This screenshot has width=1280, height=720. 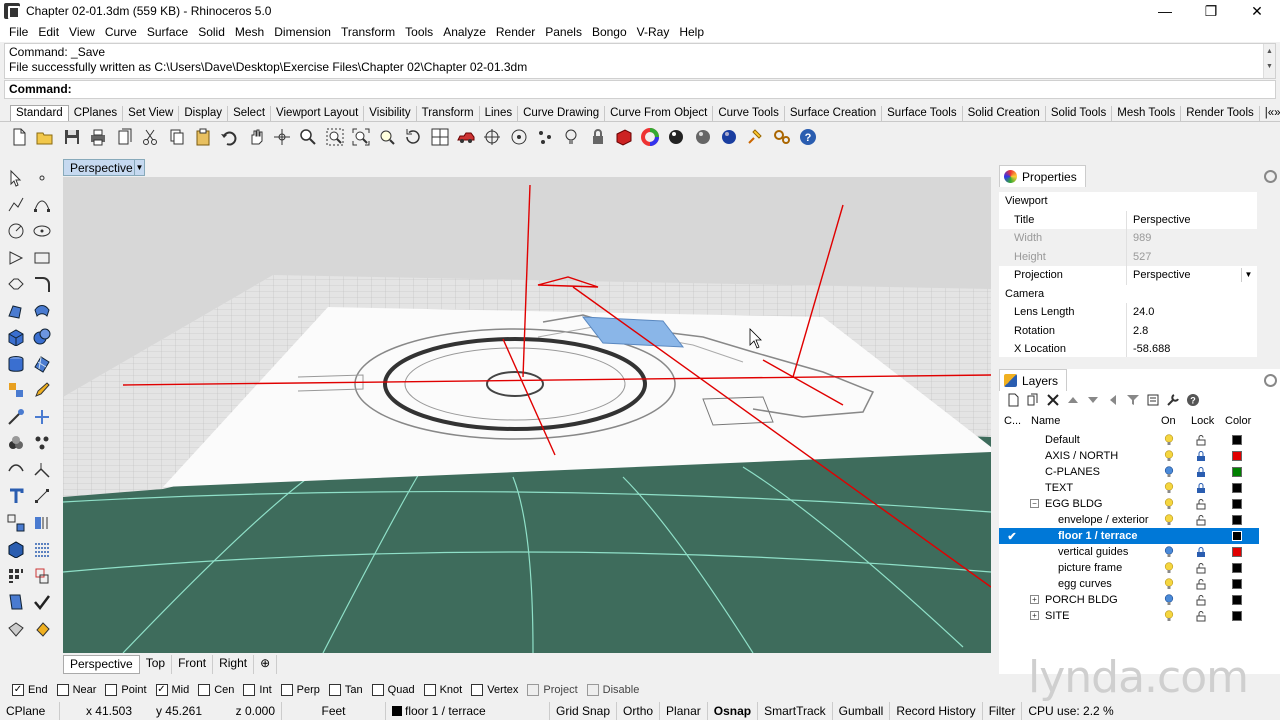 I want to click on box-solid-icon, so click(x=16, y=337).